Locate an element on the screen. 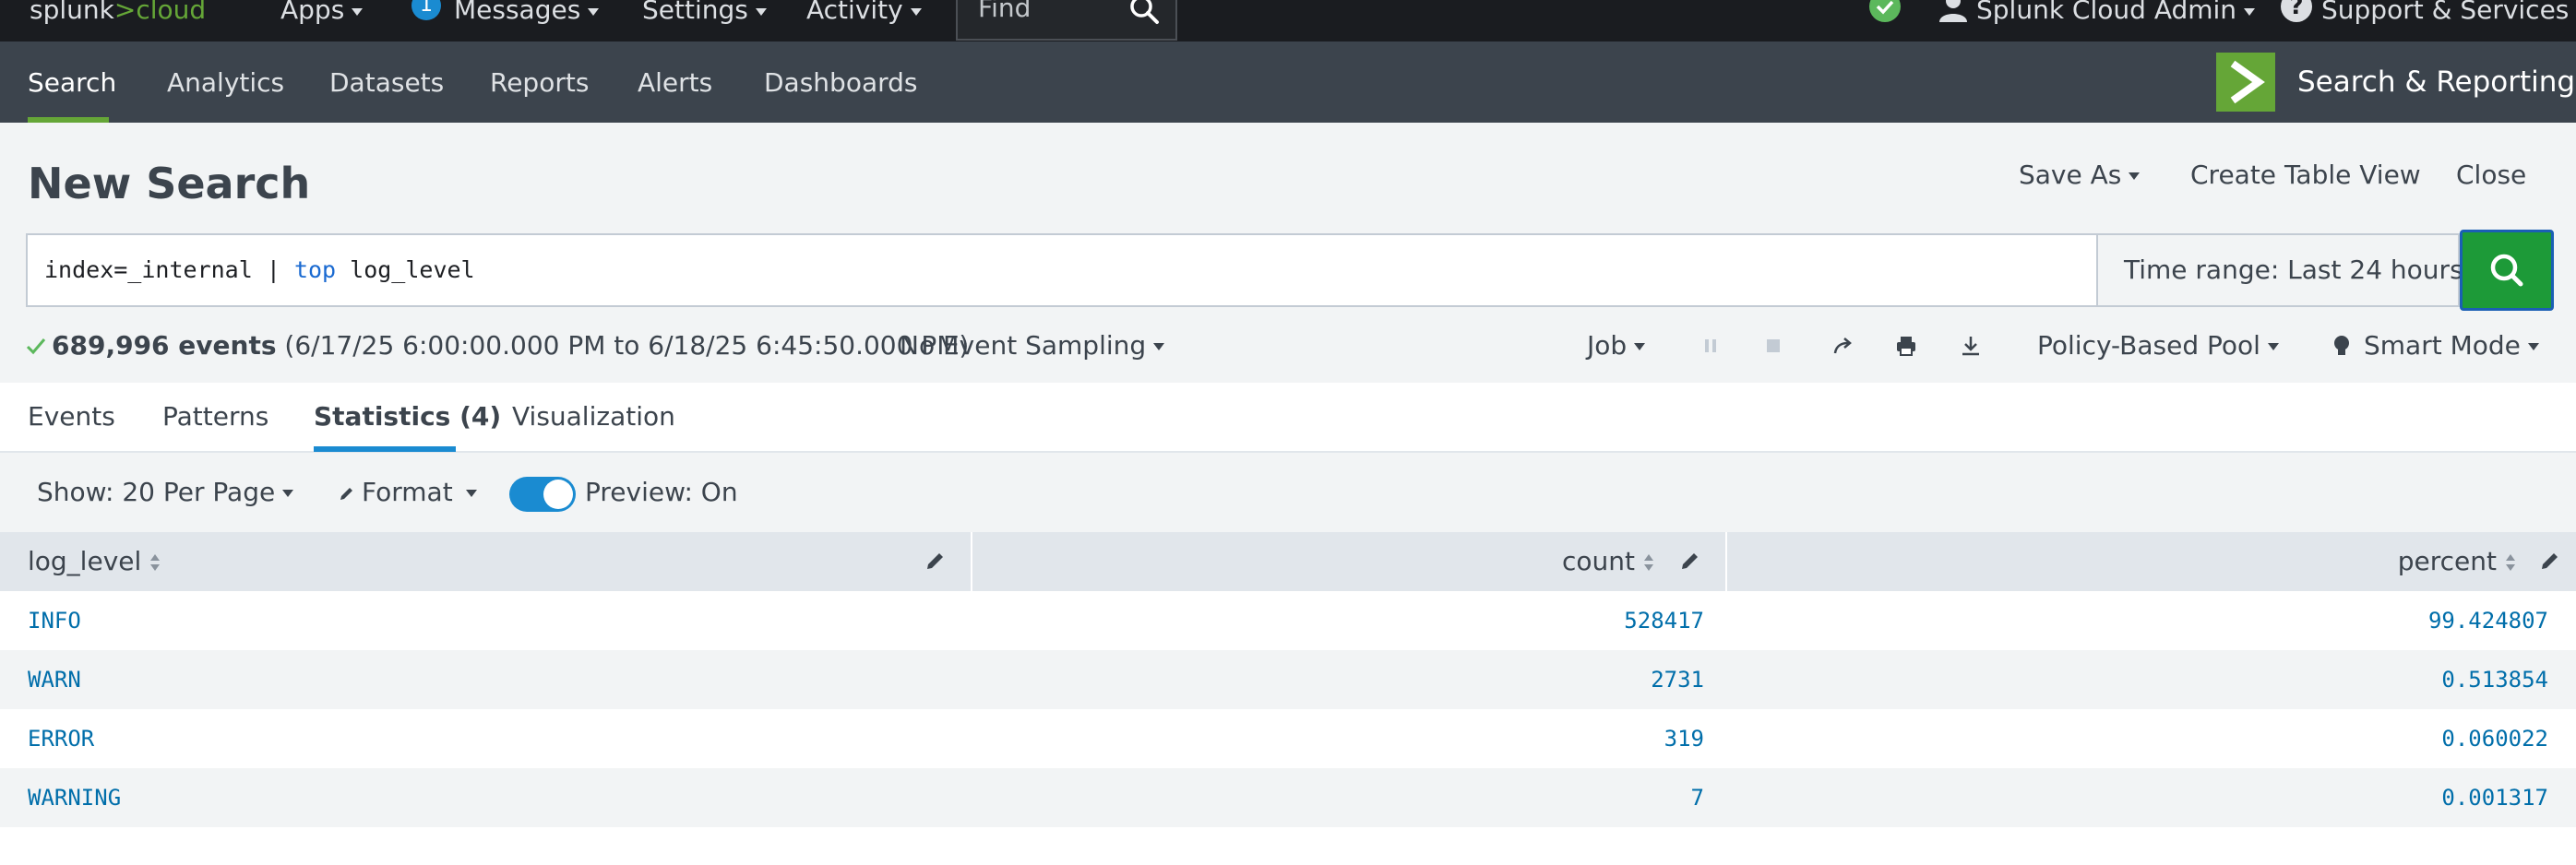 This screenshot has height=865, width=2576. format-dropdown: Format is located at coordinates (408, 492).